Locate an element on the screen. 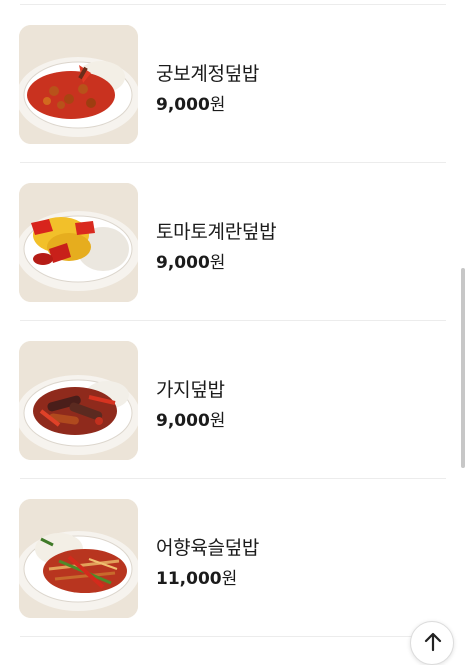  scrollbar is located at coordinates (463, 368).